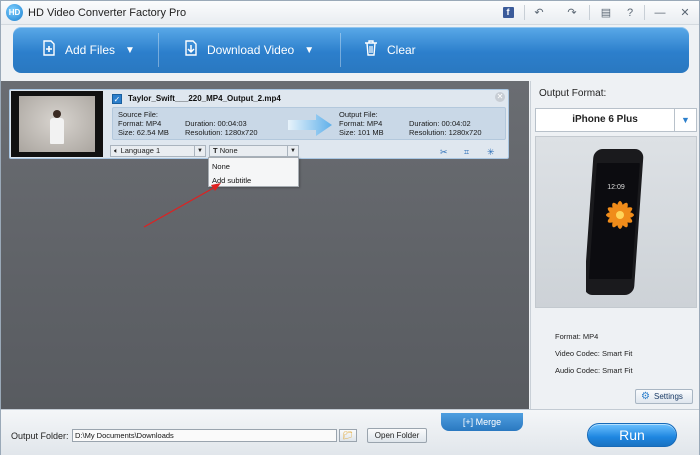  I want to click on merge-icon: [+], so click(468, 422).